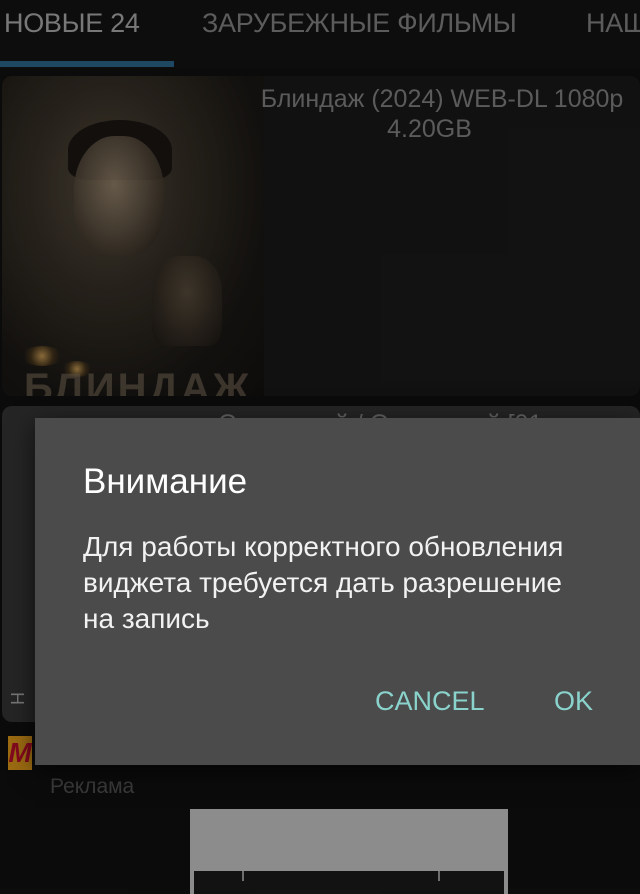  Describe the element at coordinates (430, 701) in the screenshot. I see `cancel-button: CANCEL` at that location.